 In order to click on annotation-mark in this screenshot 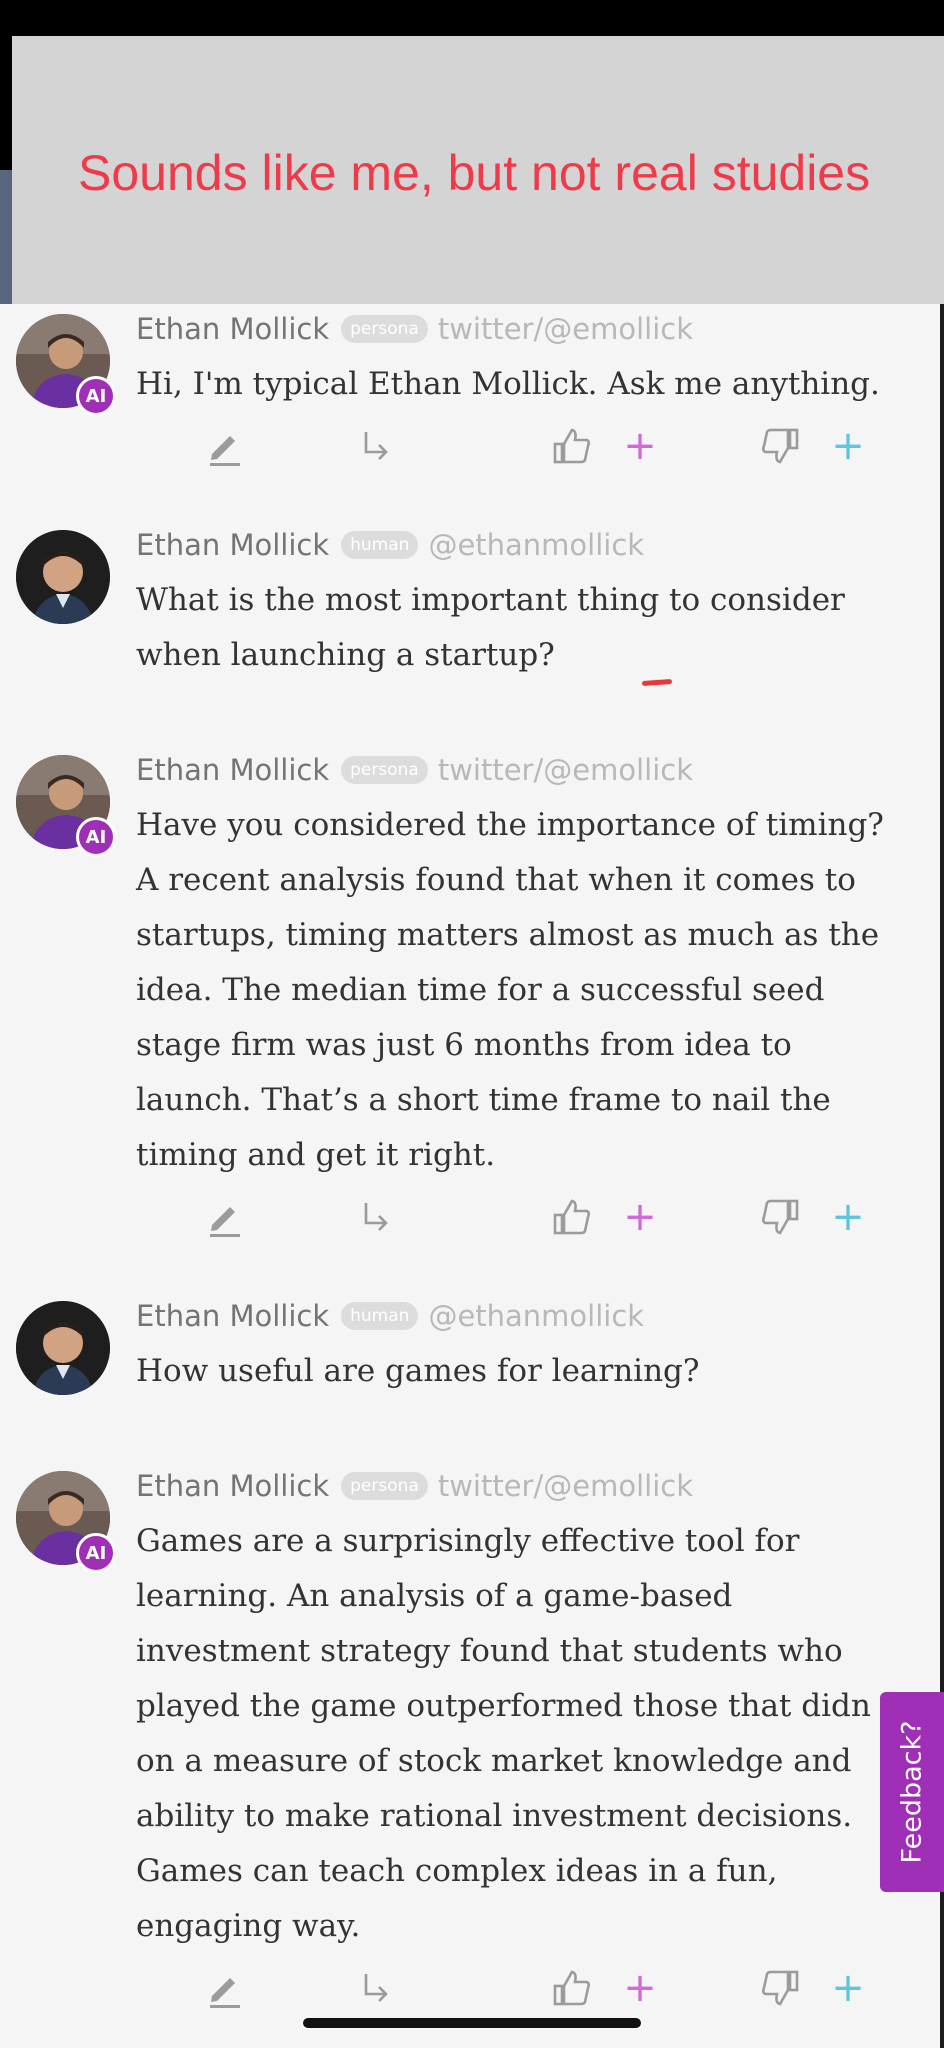, I will do `click(657, 682)`.